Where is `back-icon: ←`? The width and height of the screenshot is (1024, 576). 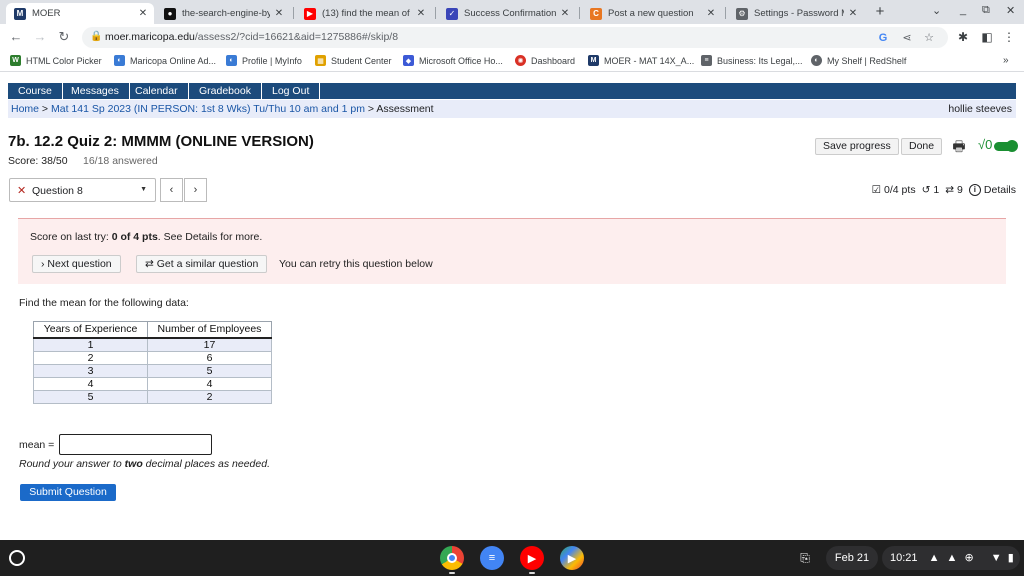 back-icon: ← is located at coordinates (16, 37).